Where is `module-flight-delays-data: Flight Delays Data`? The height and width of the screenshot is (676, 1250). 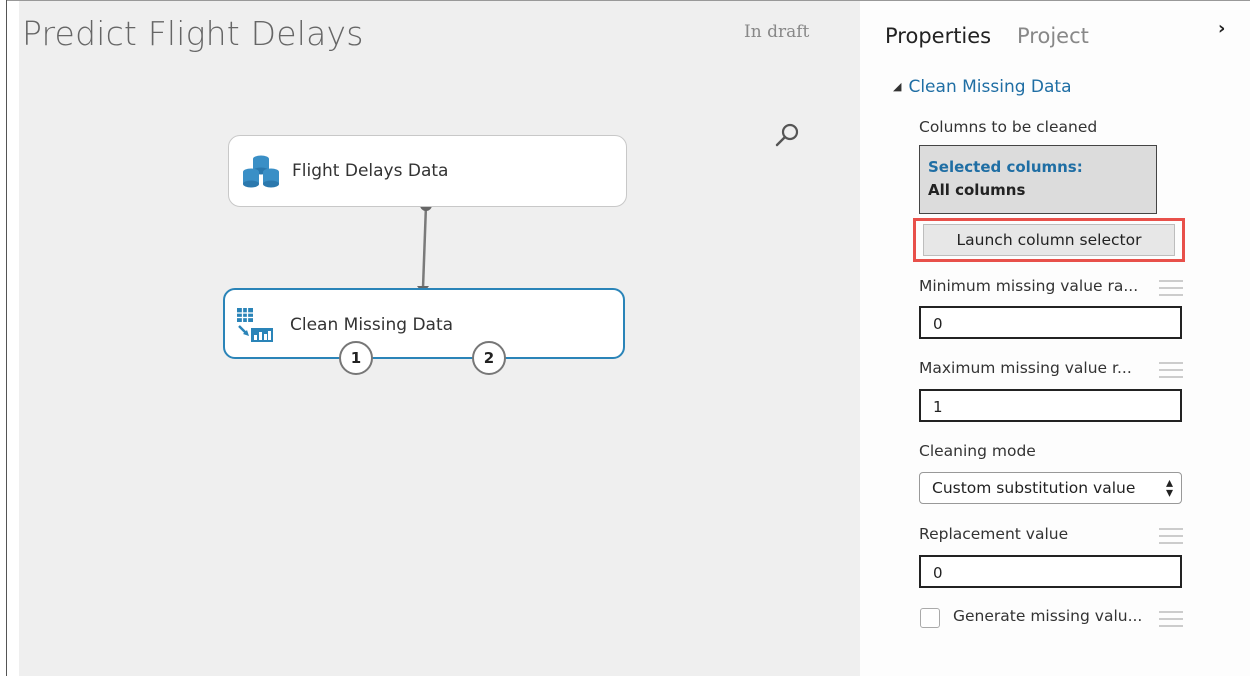 module-flight-delays-data: Flight Delays Data is located at coordinates (427, 171).